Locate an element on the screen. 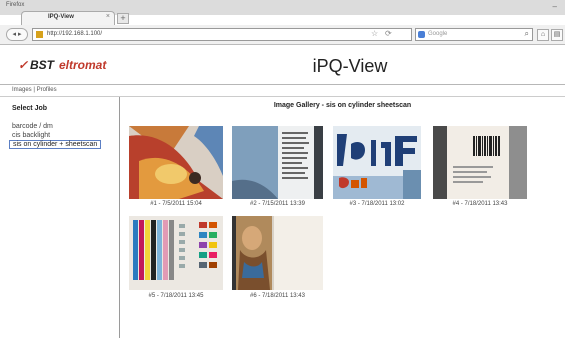 This screenshot has width=565, height=338. image-caption-1: #1 - 7/5/2011 15:04 is located at coordinates (176, 204).